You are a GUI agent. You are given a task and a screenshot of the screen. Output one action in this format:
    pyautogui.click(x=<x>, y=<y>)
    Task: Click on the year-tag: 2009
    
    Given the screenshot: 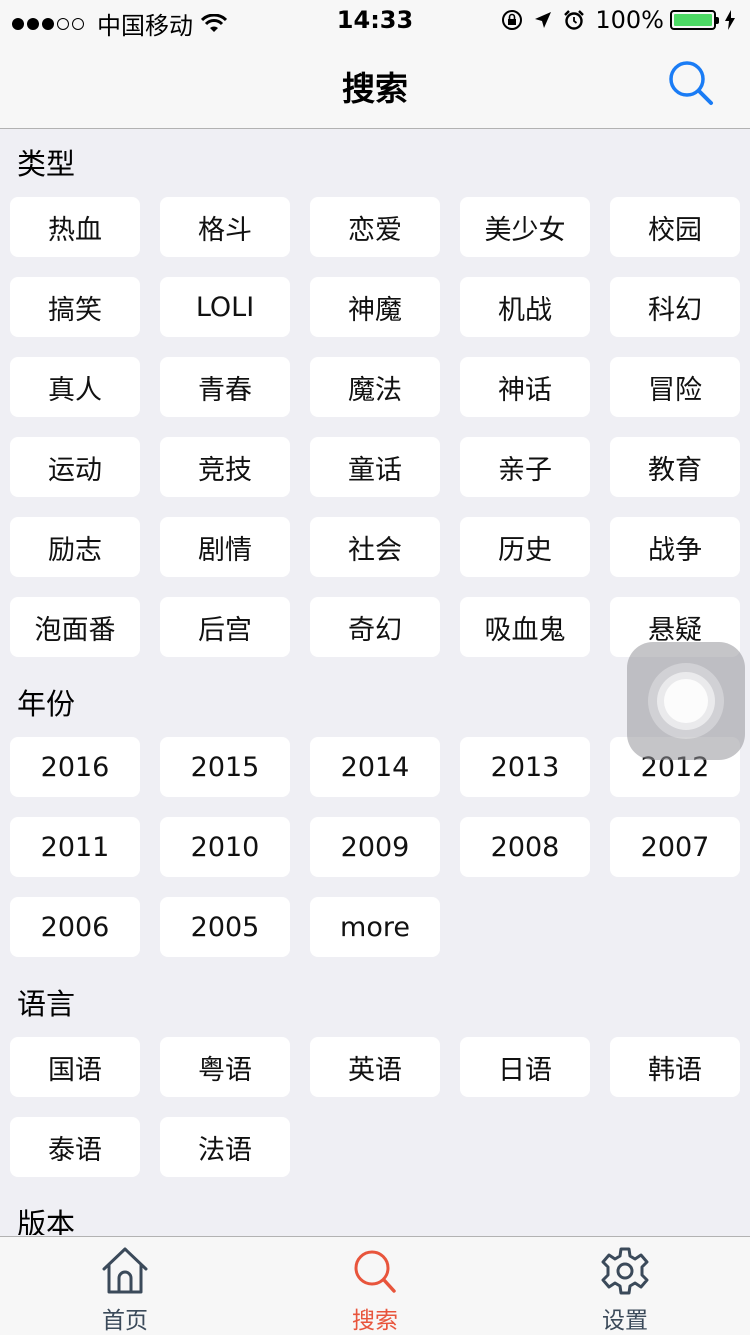 What is the action you would take?
    pyautogui.click(x=375, y=847)
    